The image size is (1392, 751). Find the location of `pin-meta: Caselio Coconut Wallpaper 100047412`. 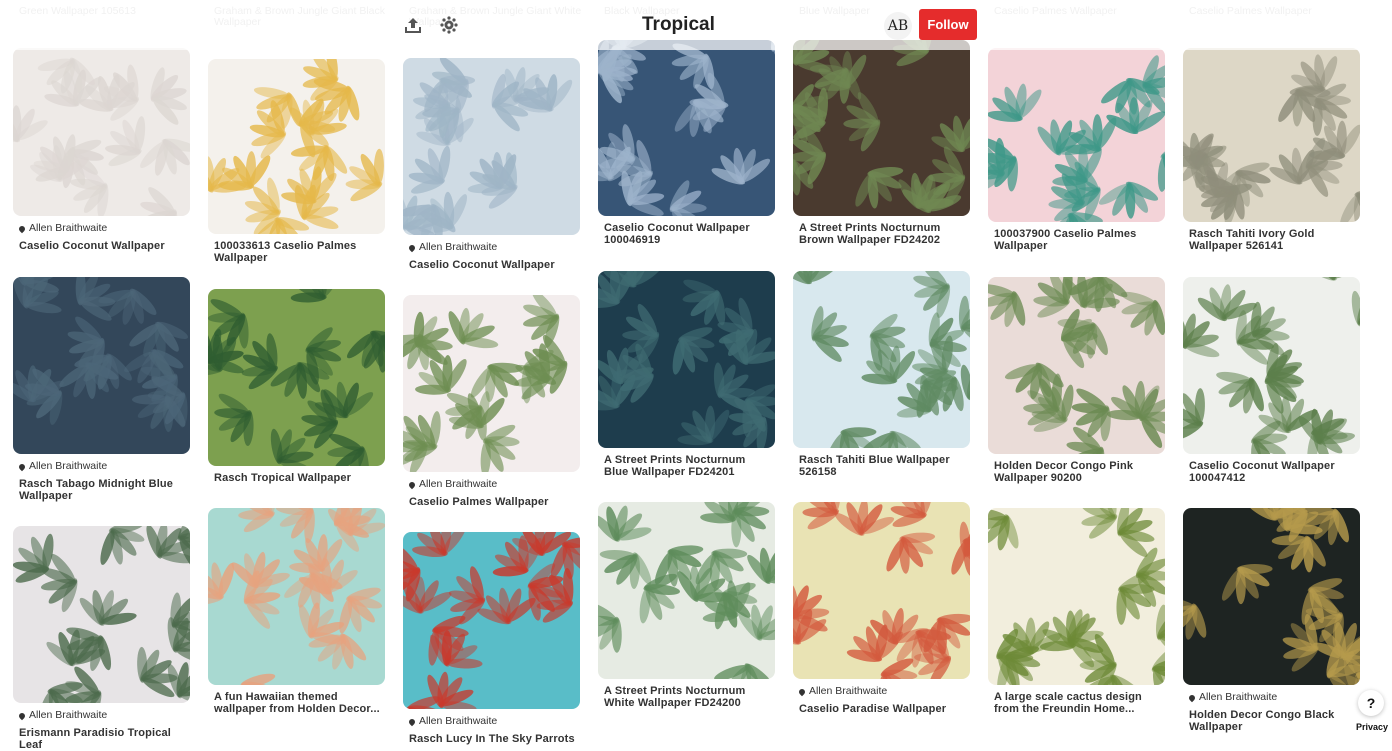

pin-meta: Caselio Coconut Wallpaper 100047412 is located at coordinates (1273, 472).